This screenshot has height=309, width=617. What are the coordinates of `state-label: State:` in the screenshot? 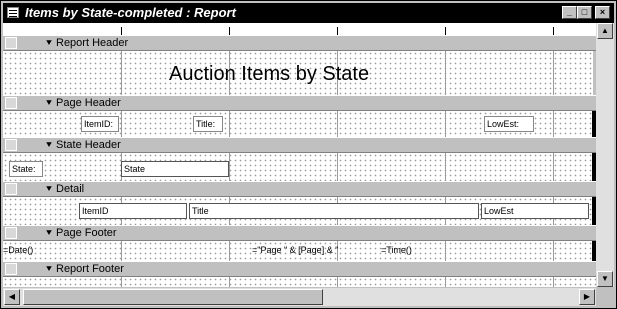 It's located at (26, 169).